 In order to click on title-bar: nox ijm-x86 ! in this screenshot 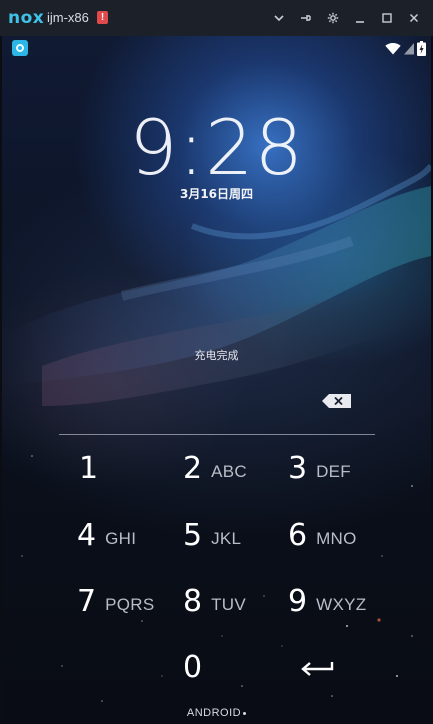, I will do `click(216, 18)`.